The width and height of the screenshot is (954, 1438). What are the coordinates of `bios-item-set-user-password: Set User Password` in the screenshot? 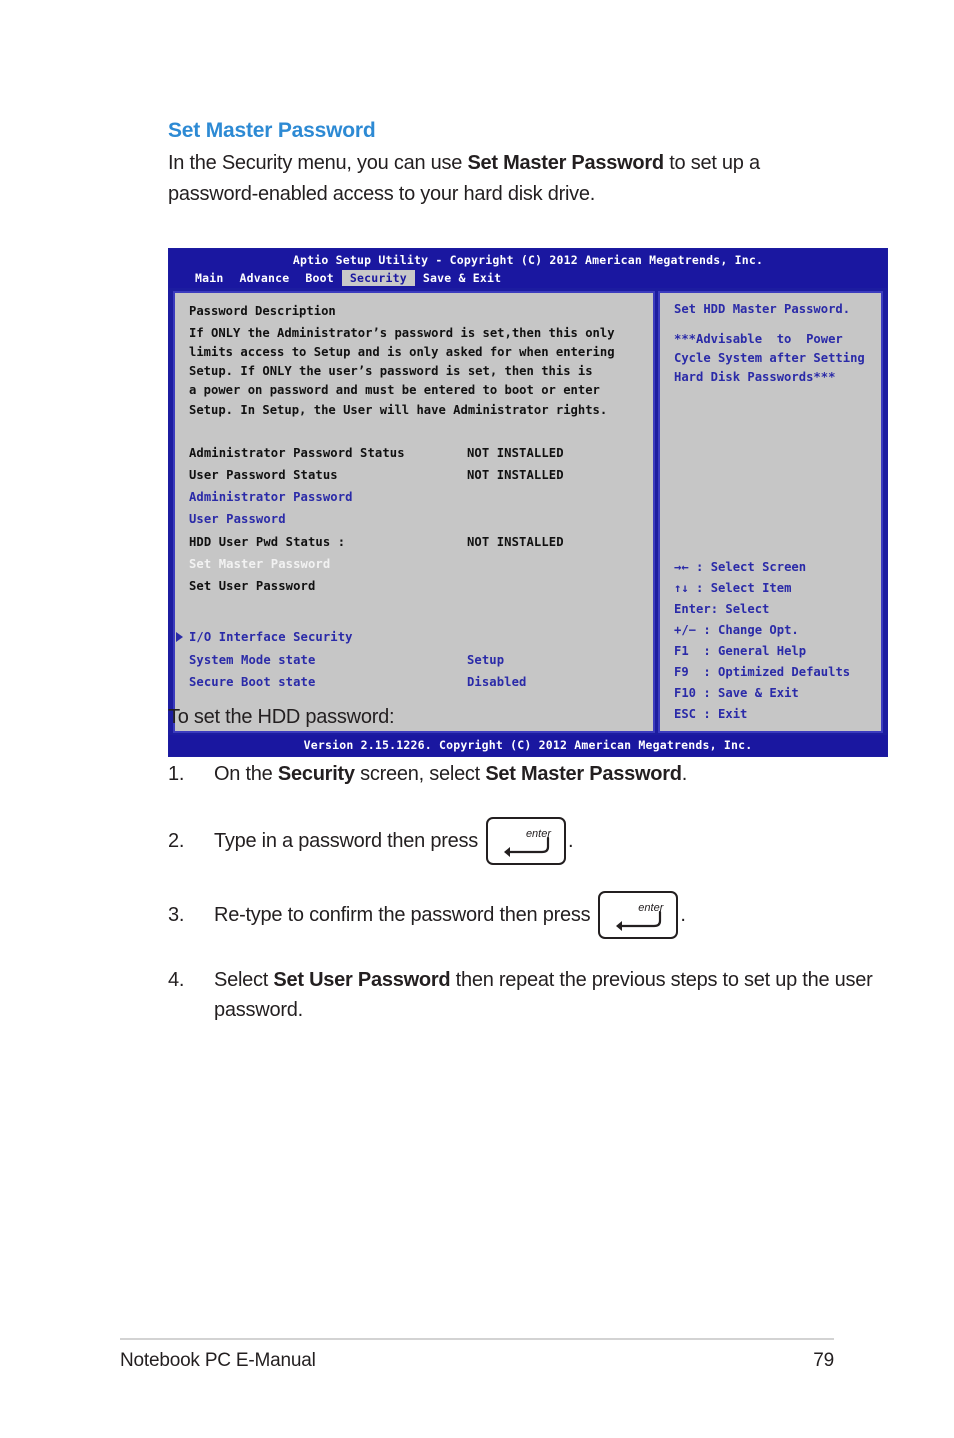 It's located at (414, 586).